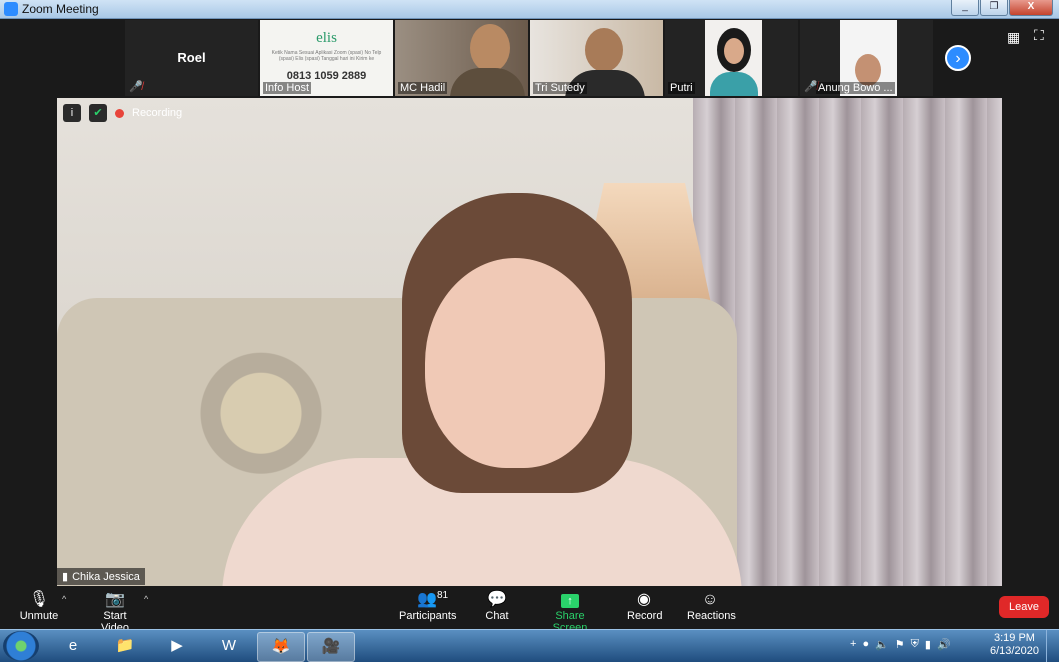 Image resolution: width=1059 pixels, height=662 pixels. Describe the element at coordinates (21, 646) in the screenshot. I see `start-button-icon` at that location.